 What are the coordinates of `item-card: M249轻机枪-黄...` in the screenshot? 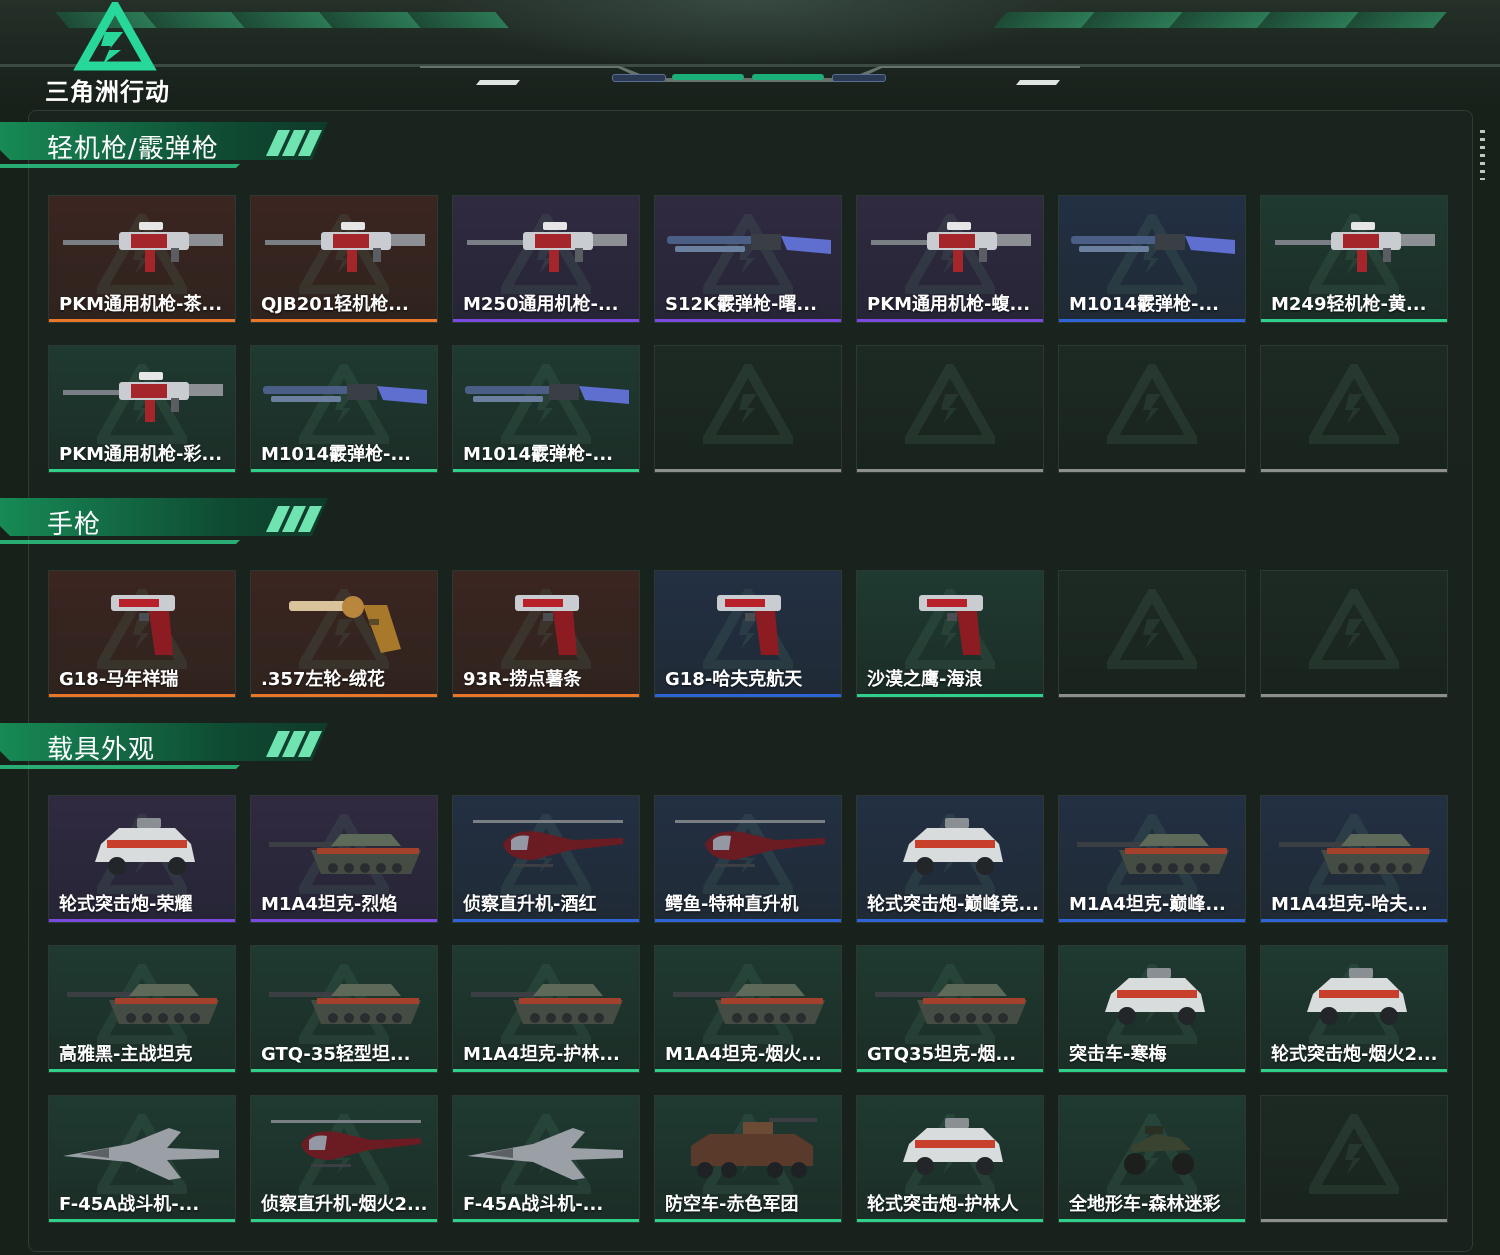 It's located at (1354, 259).